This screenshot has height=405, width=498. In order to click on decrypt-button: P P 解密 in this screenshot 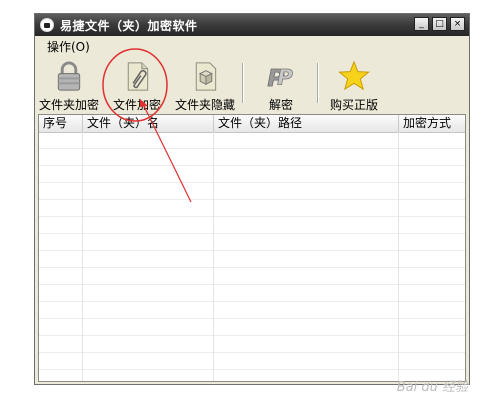, I will do `click(281, 85)`.